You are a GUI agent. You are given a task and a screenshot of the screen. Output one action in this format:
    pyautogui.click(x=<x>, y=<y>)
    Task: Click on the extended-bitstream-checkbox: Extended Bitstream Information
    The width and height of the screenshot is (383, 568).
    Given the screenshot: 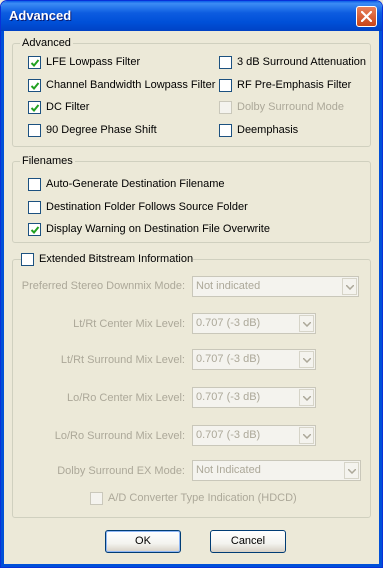 What is the action you would take?
    pyautogui.click(x=107, y=260)
    